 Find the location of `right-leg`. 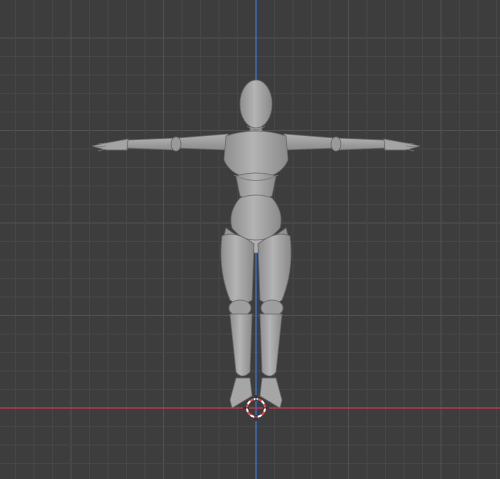

right-leg is located at coordinates (274, 321).